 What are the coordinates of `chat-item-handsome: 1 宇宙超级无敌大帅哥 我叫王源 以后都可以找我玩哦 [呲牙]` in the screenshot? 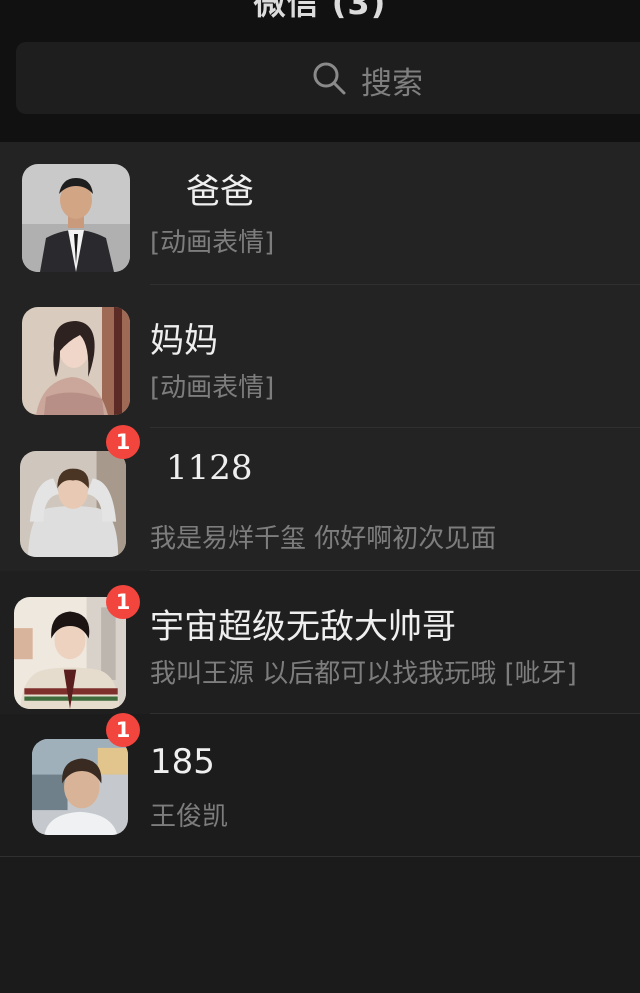 It's located at (320, 642).